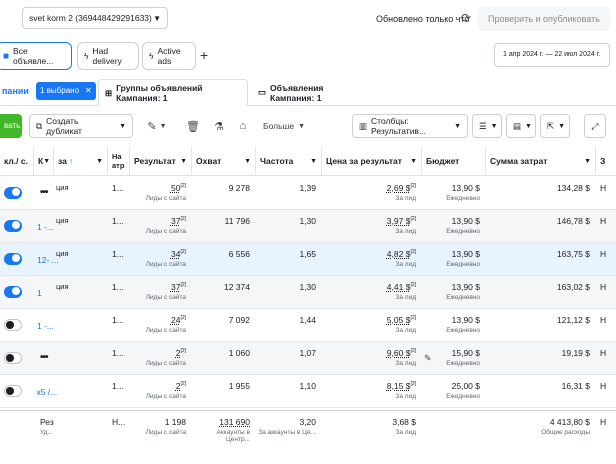 The height and width of the screenshot is (464, 616). What do you see at coordinates (39, 293) in the screenshot?
I see `row-id-link: 1` at bounding box center [39, 293].